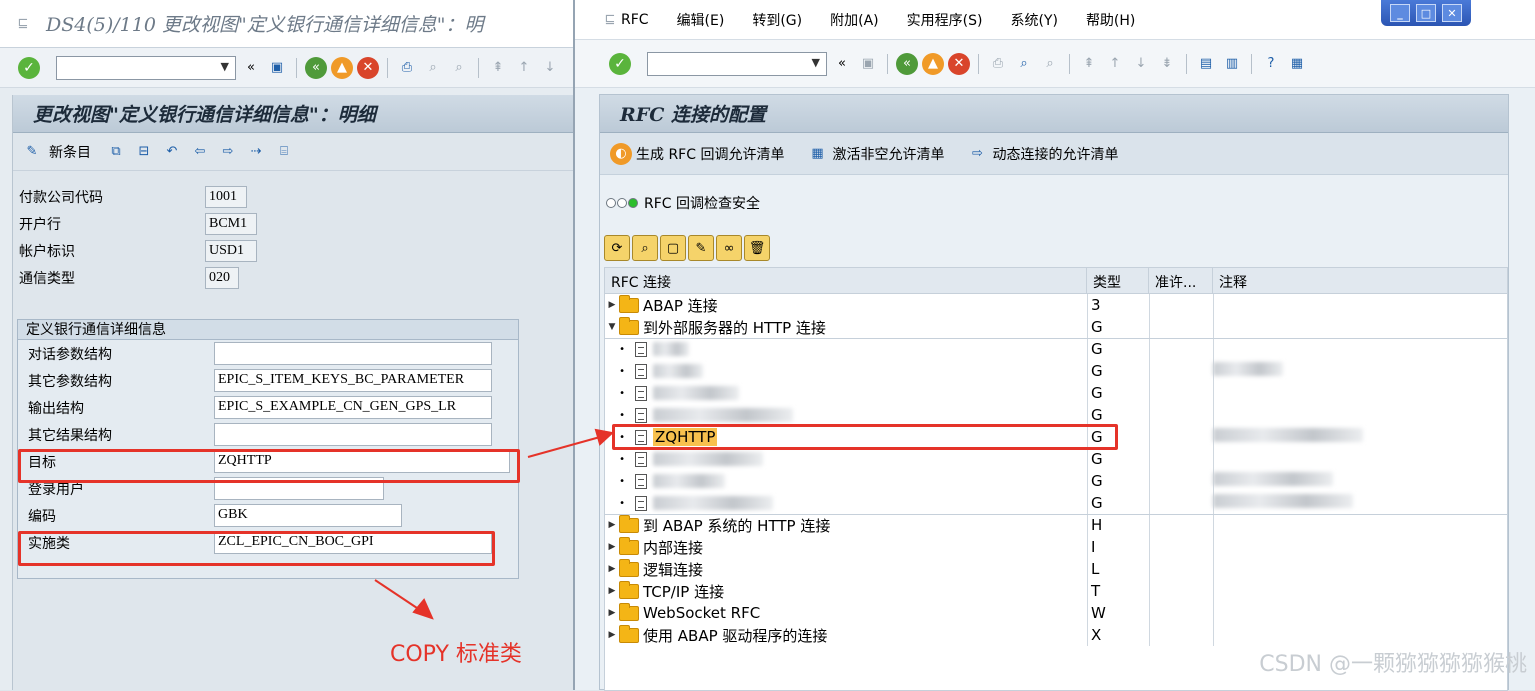 The height and width of the screenshot is (691, 1535). Describe the element at coordinates (1393, 664) in the screenshot. I see `csdn-watermark: CSDN @一颗猕猕猕猕猴桃` at that location.